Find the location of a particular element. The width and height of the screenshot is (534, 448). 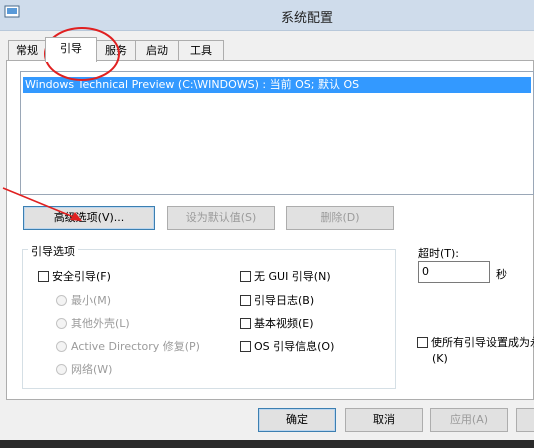

os-boot-info-checkbox: OS 引导信息(O) is located at coordinates (287, 346).